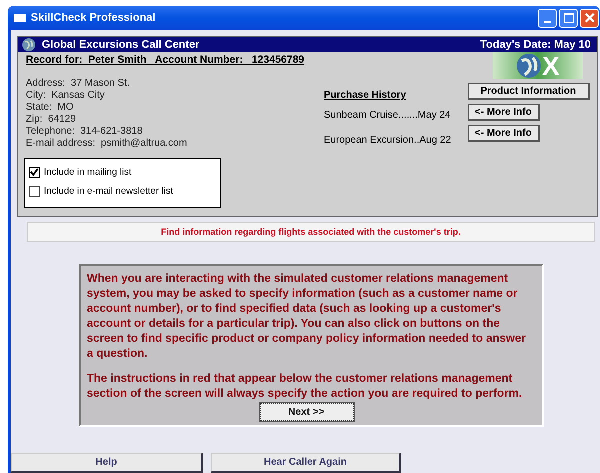 This screenshot has height=473, width=600. I want to click on close-button, so click(589, 18).